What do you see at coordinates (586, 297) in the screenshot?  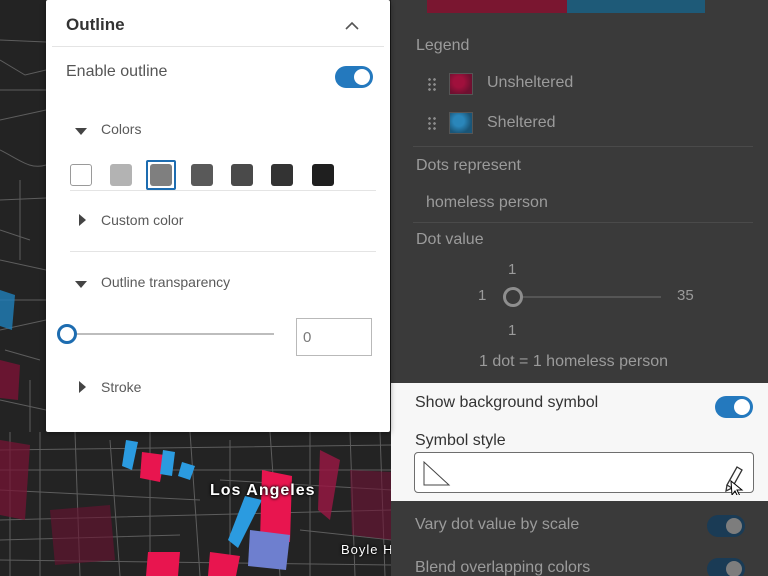 I see `dot-value-slider-track` at bounding box center [586, 297].